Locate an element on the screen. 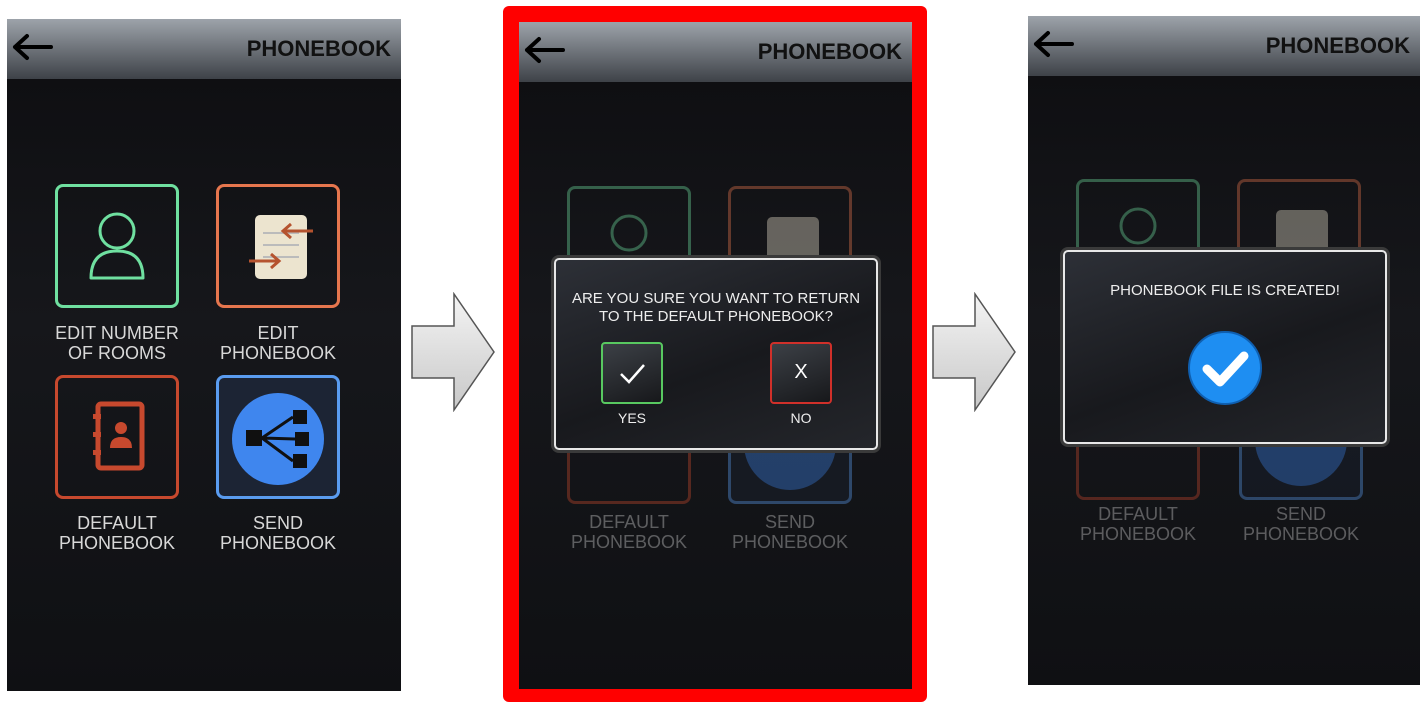 This screenshot has width=1428, height=702. edit-phonebook-button is located at coordinates (278, 246).